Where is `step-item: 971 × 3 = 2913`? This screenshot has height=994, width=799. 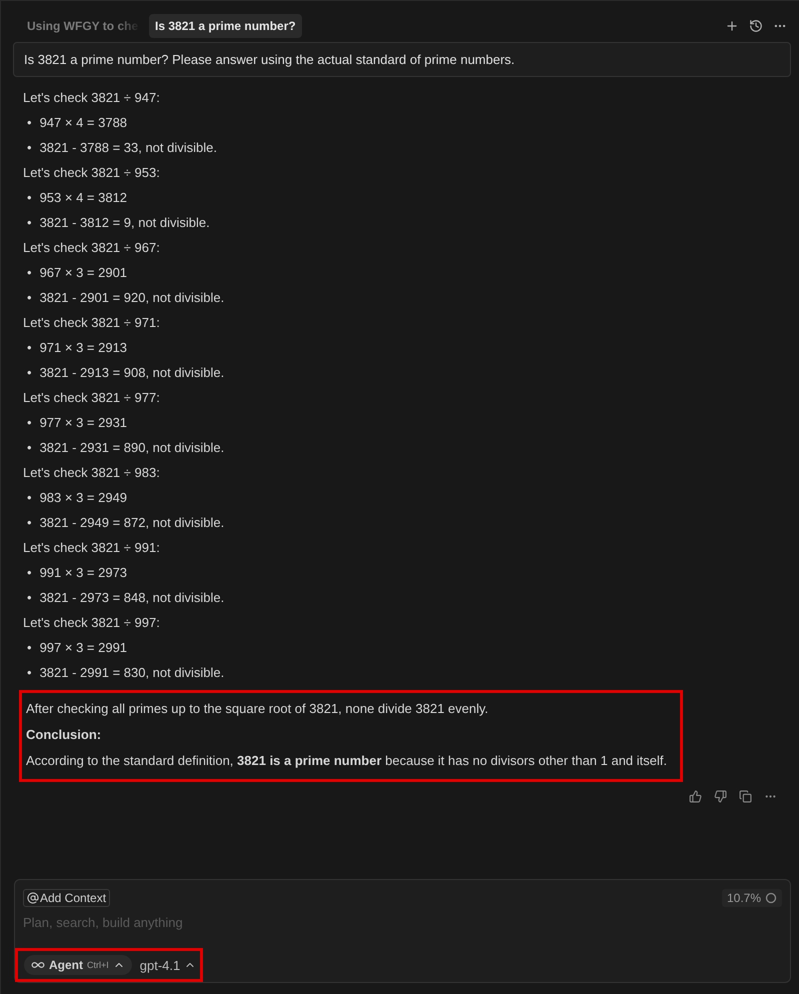 step-item: 971 × 3 = 2913 is located at coordinates (84, 348).